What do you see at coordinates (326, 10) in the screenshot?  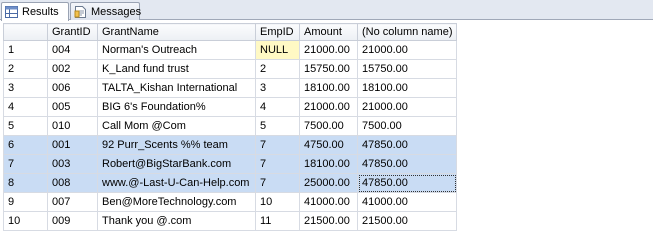 I see `results-tab-bar: Results Messages` at bounding box center [326, 10].